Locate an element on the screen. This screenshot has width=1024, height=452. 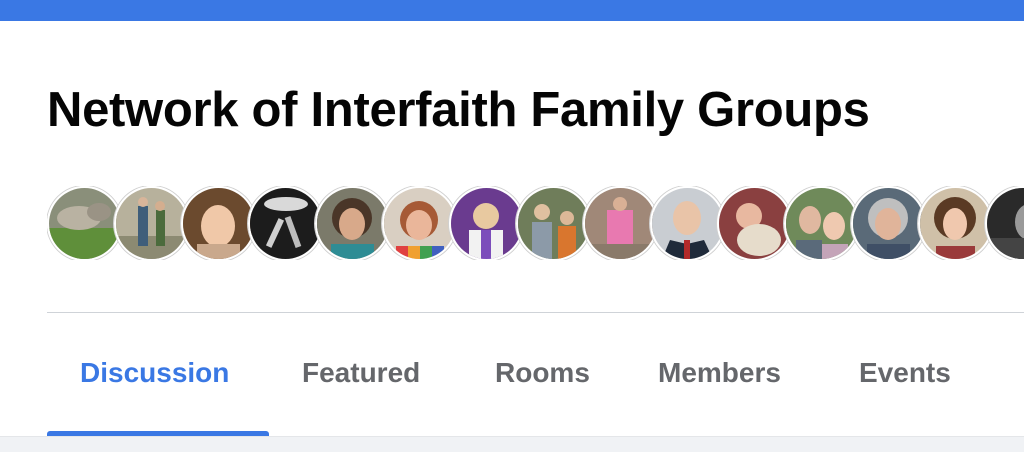
tab-events: Events is located at coordinates (905, 373).